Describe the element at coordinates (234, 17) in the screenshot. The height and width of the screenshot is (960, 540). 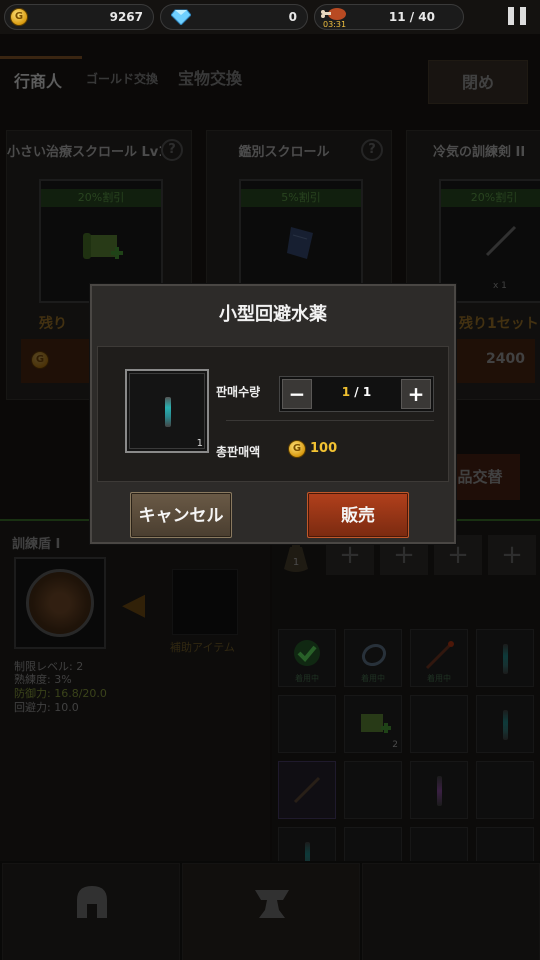
I see `gem-counter: 0` at that location.